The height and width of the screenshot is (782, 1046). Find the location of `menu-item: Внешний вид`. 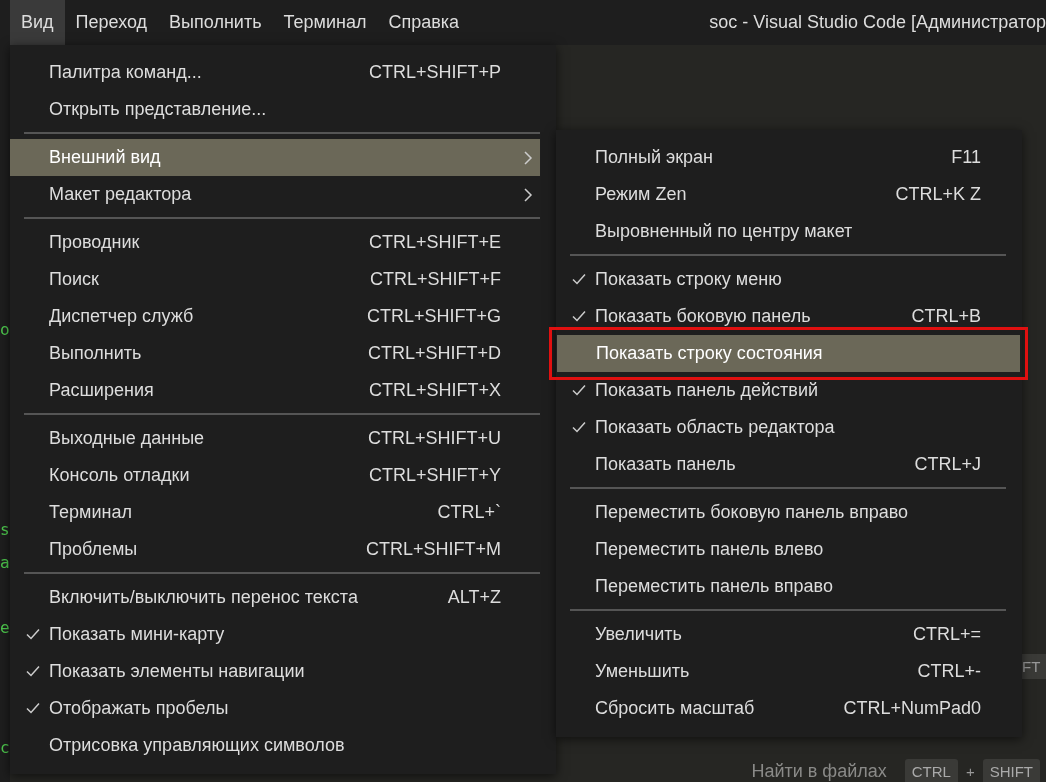

menu-item: Внешний вид is located at coordinates (275, 157).